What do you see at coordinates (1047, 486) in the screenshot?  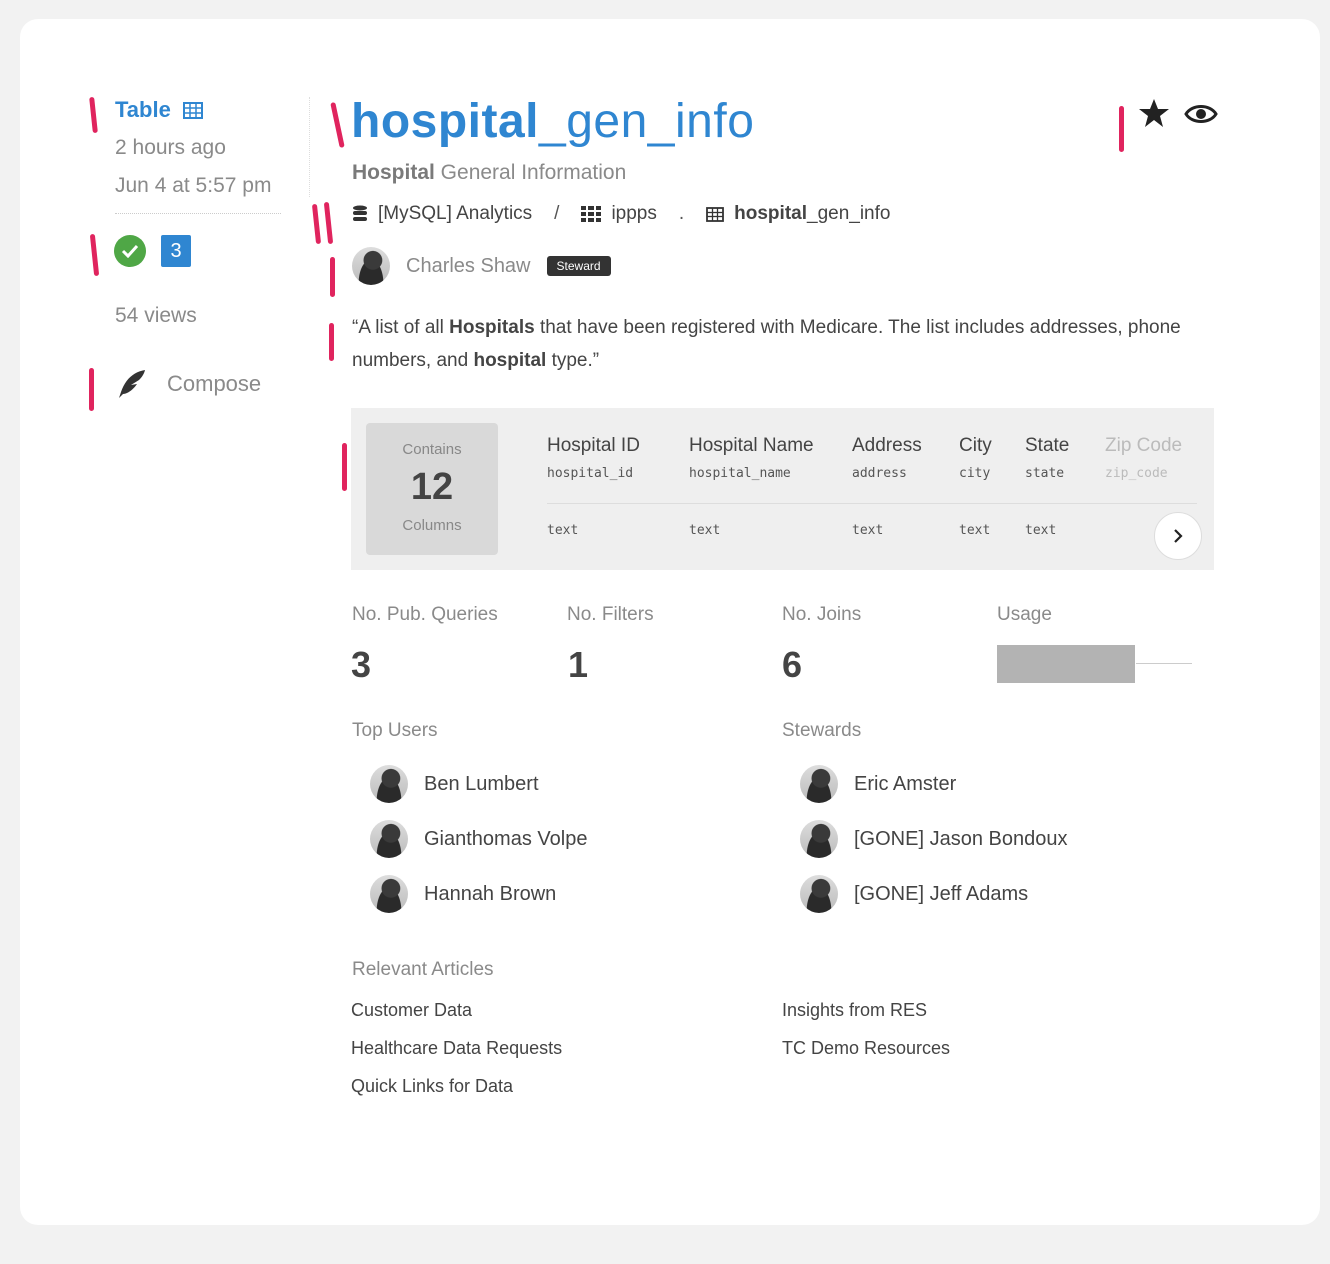 I see `column-item: State state text` at bounding box center [1047, 486].